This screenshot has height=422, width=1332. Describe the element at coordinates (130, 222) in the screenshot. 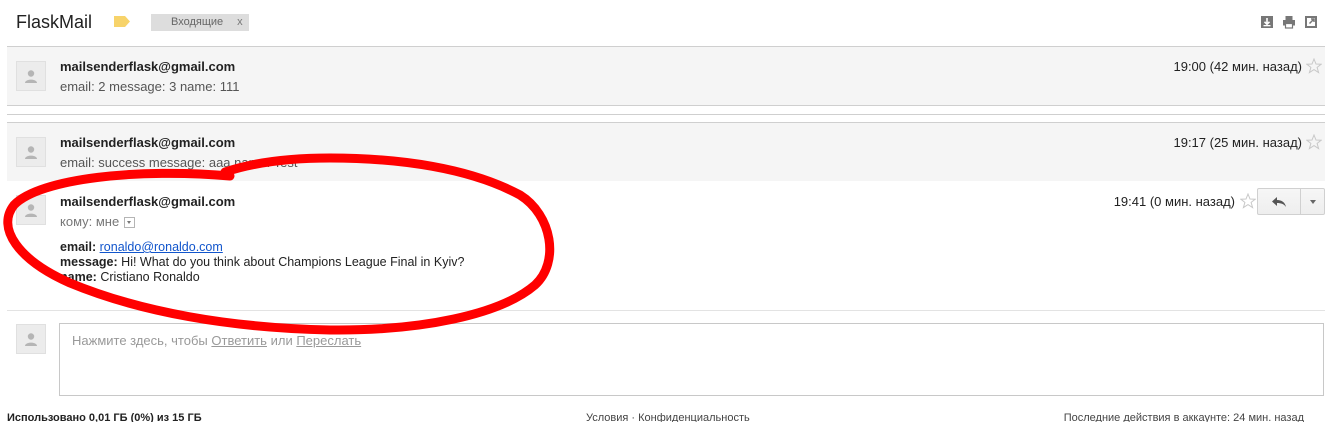

I see `recipient-details-dropdown` at that location.